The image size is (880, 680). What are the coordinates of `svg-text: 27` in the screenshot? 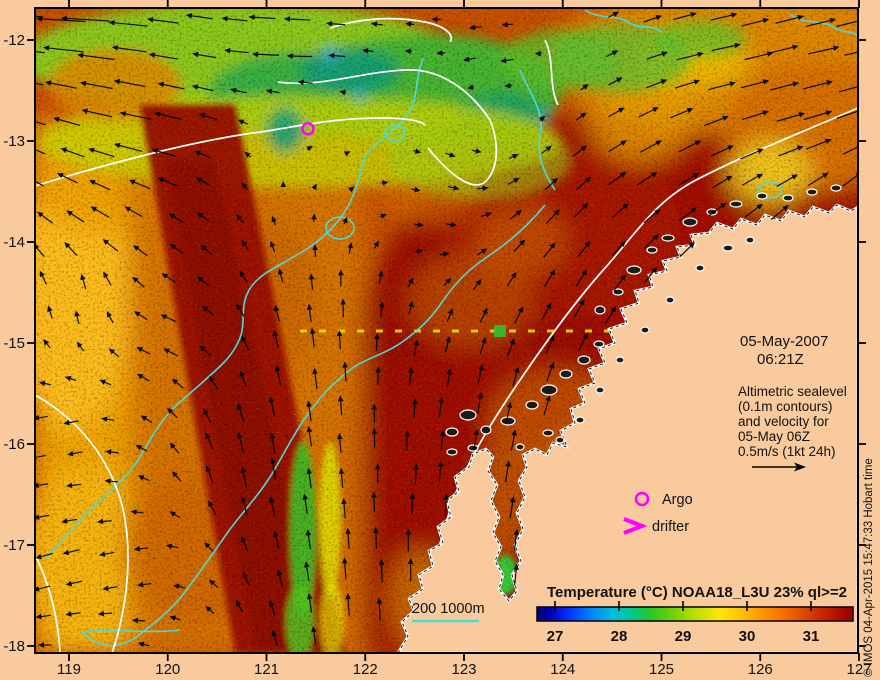 It's located at (555, 636).